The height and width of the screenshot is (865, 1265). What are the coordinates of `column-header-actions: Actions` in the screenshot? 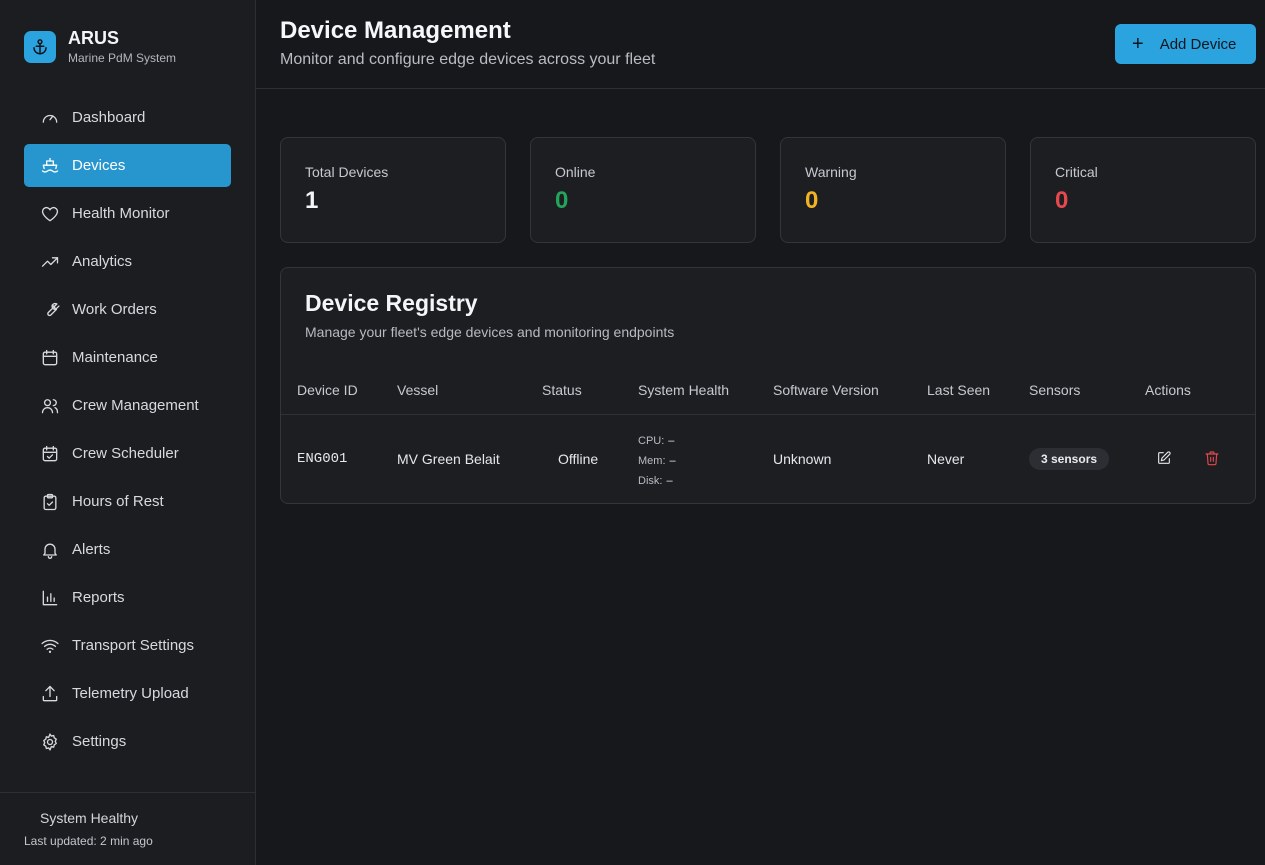 It's located at (1168, 390).